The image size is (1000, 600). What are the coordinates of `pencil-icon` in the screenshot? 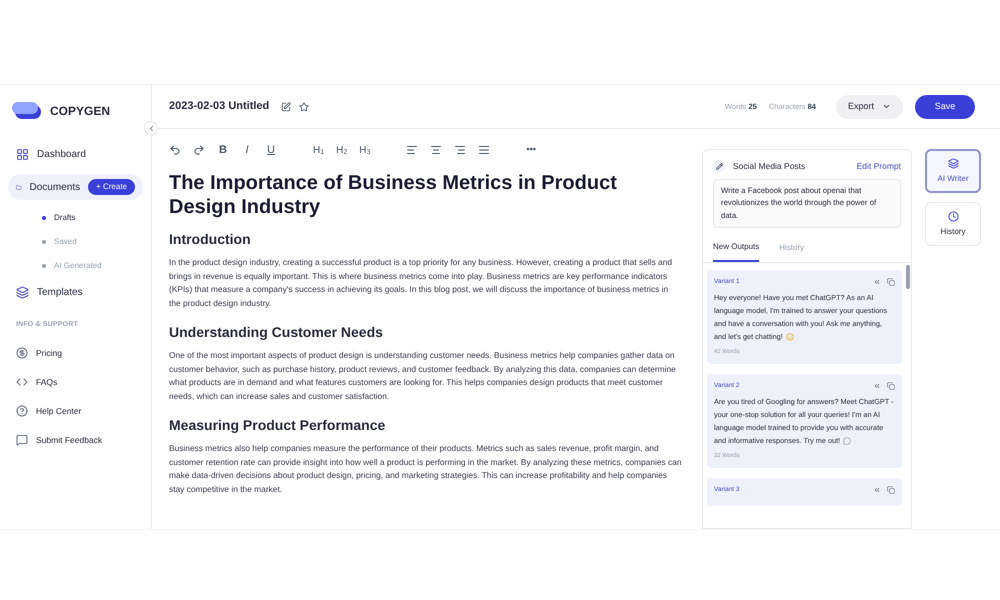 It's located at (719, 166).